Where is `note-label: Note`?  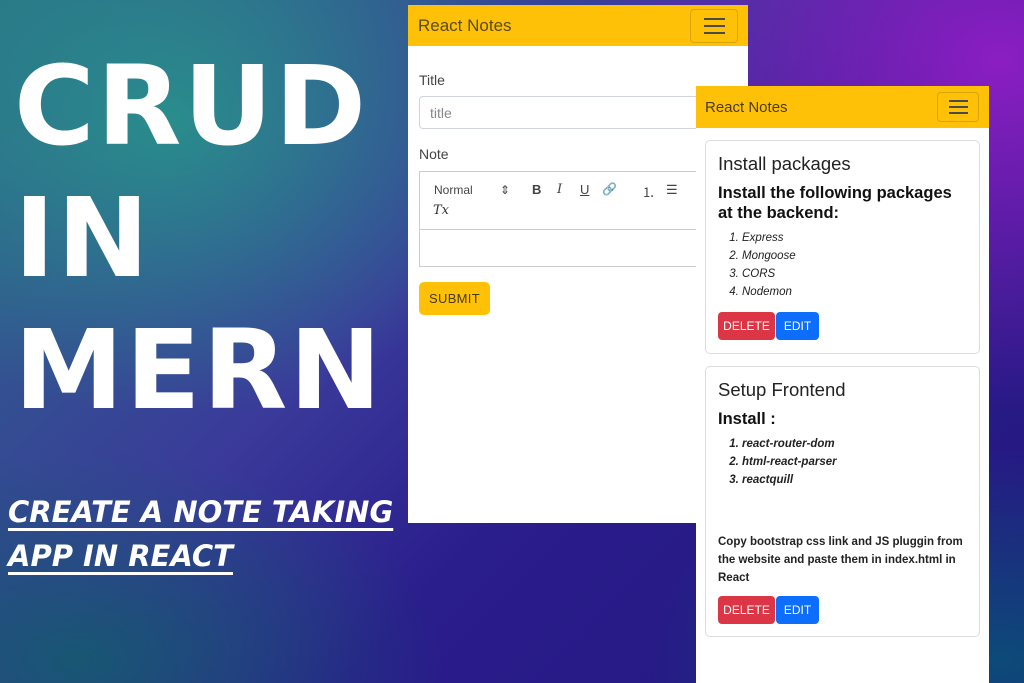 note-label: Note is located at coordinates (434, 154).